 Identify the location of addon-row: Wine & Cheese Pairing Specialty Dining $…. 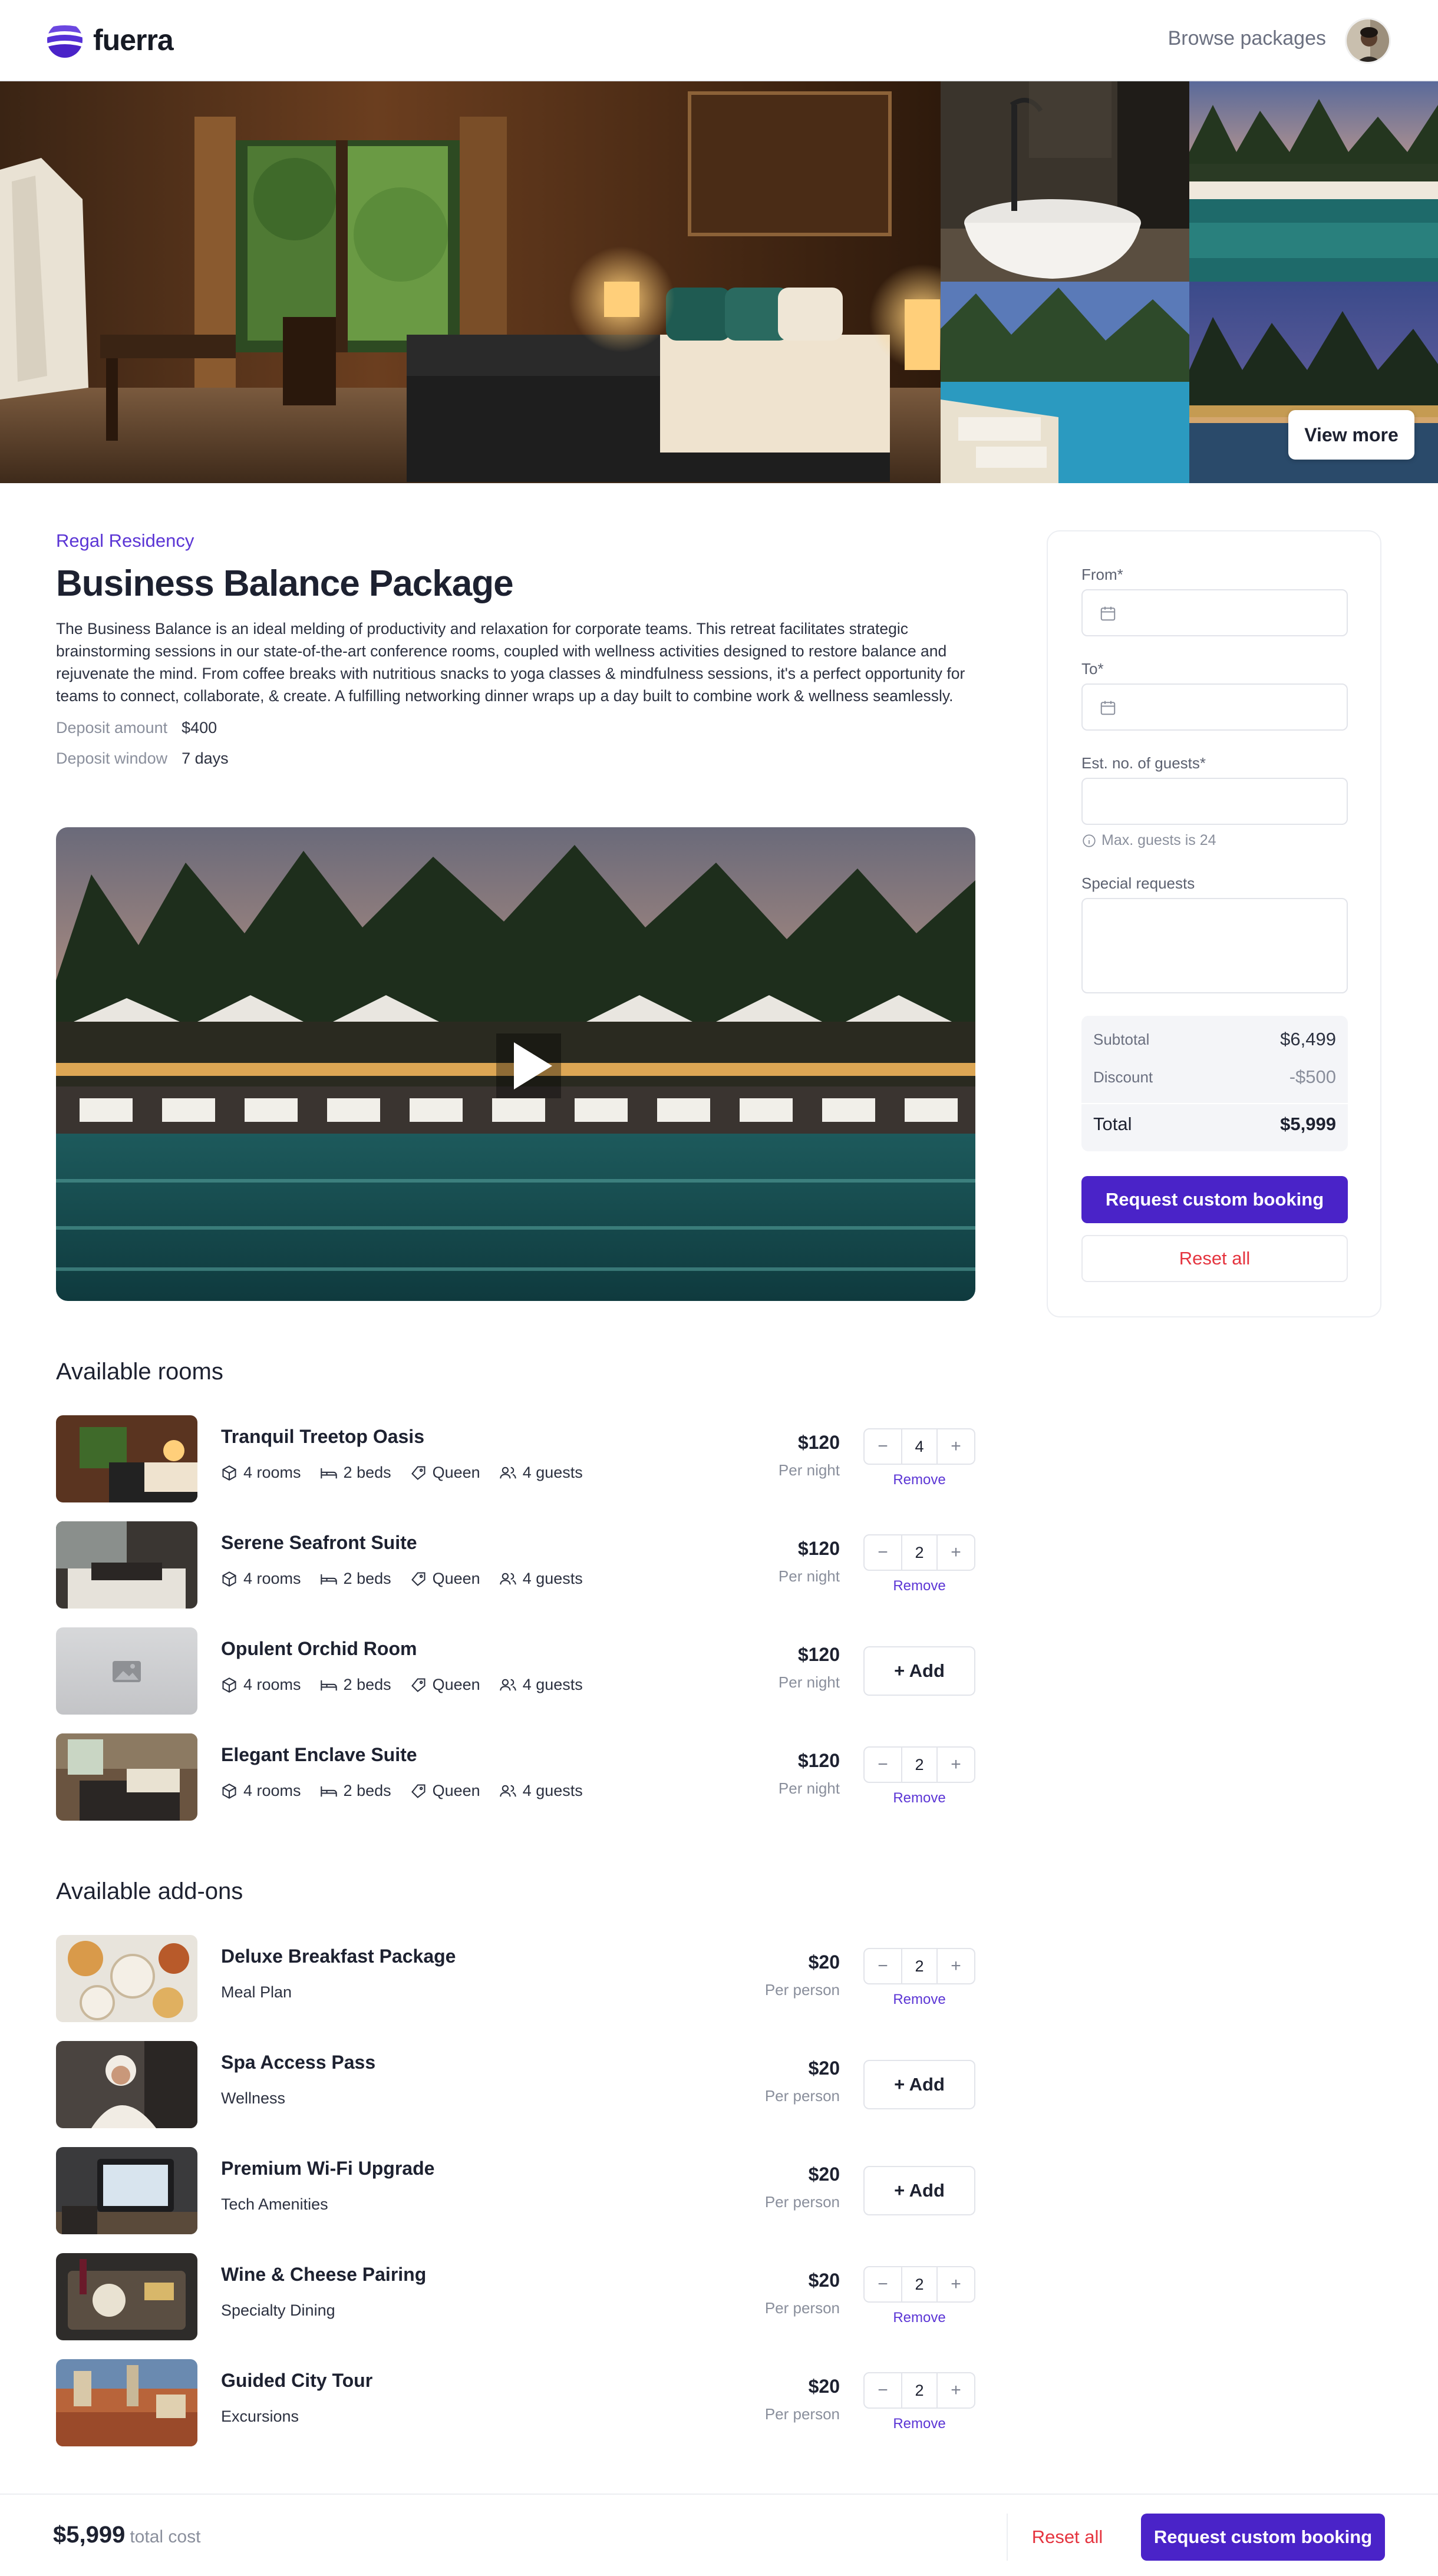
(515, 2296).